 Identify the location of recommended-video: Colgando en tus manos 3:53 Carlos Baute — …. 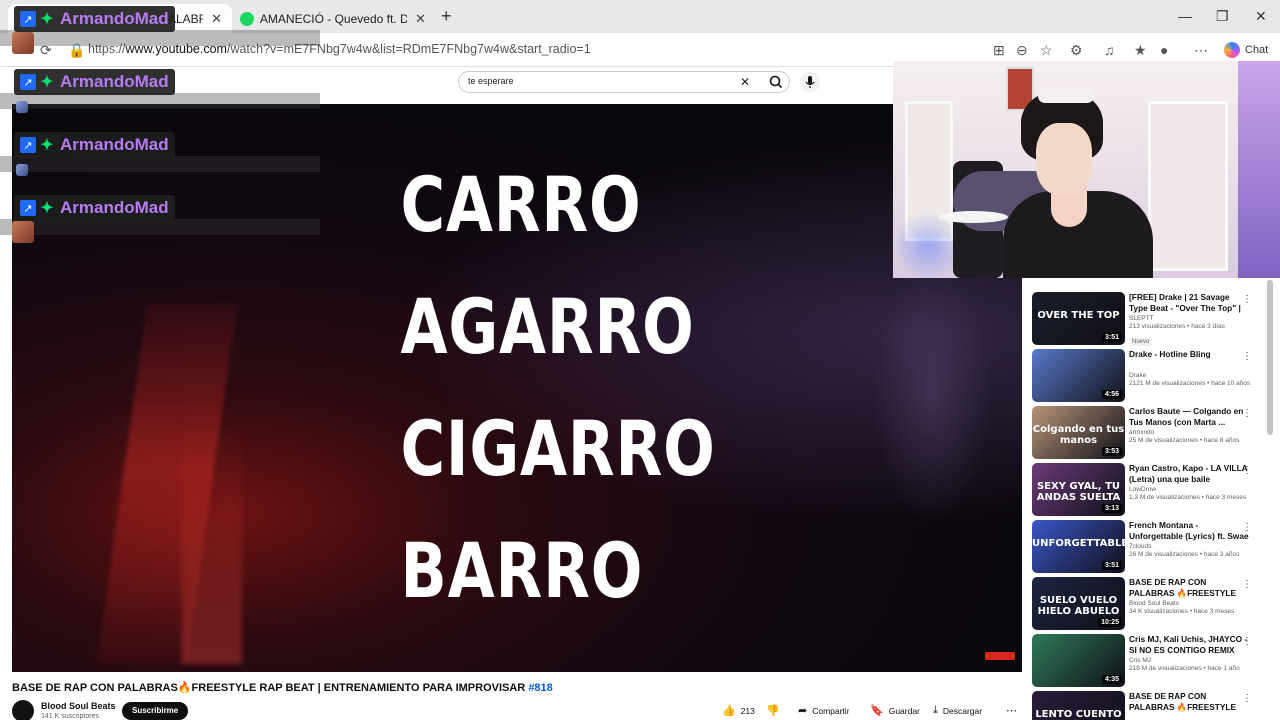
(1152, 433).